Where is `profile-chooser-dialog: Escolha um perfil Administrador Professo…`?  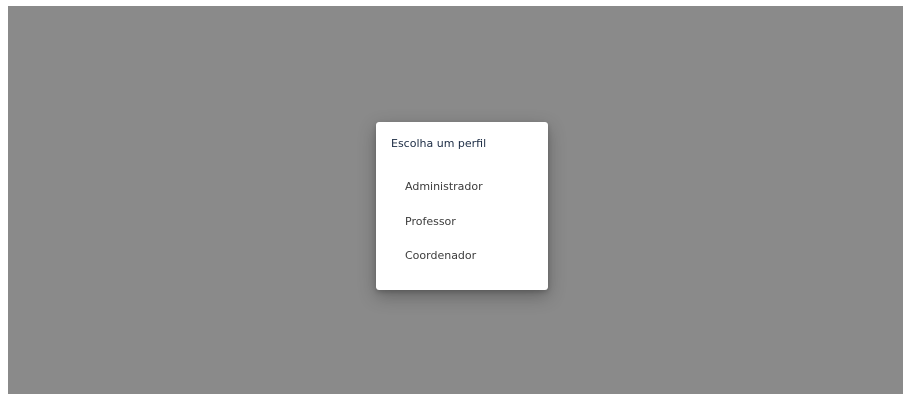
profile-chooser-dialog: Escolha um perfil Administrador Professo… is located at coordinates (462, 206).